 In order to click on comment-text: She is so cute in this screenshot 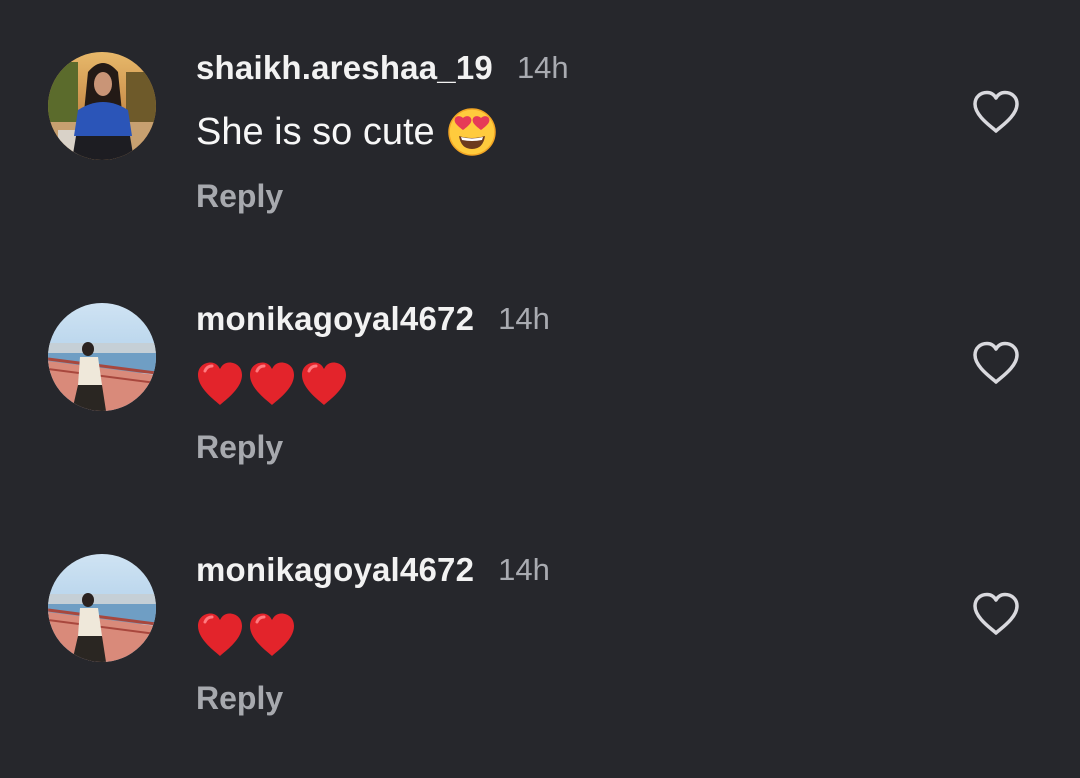, I will do `click(346, 132)`.